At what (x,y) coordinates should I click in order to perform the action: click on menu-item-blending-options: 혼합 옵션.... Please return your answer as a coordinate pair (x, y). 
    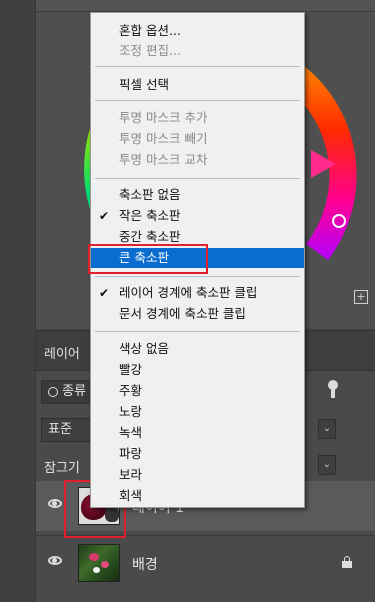
    Looking at the image, I should click on (197, 31).